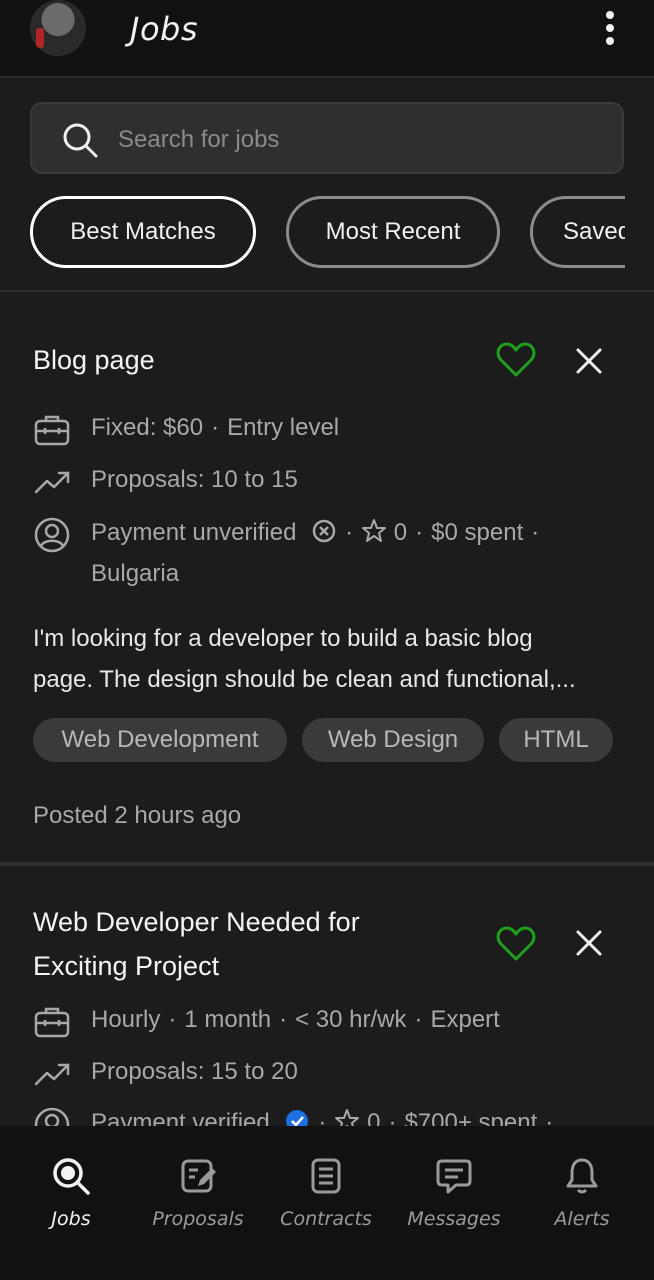 The image size is (654, 1280). Describe the element at coordinates (194, 532) in the screenshot. I see `payment-status: Payment unverified` at that location.